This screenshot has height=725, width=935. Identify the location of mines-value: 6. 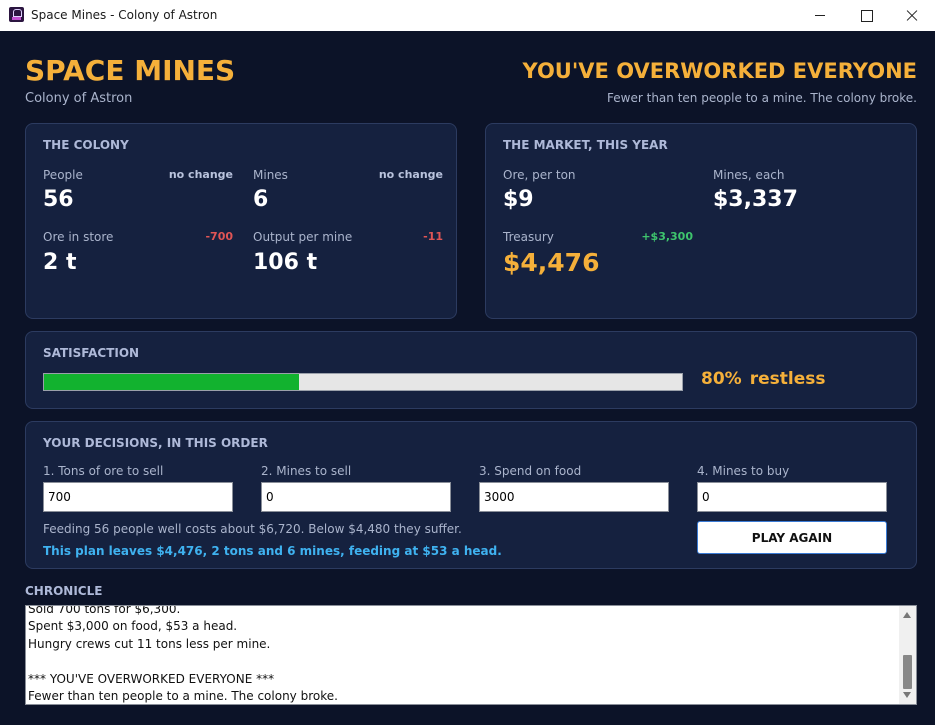
(261, 199).